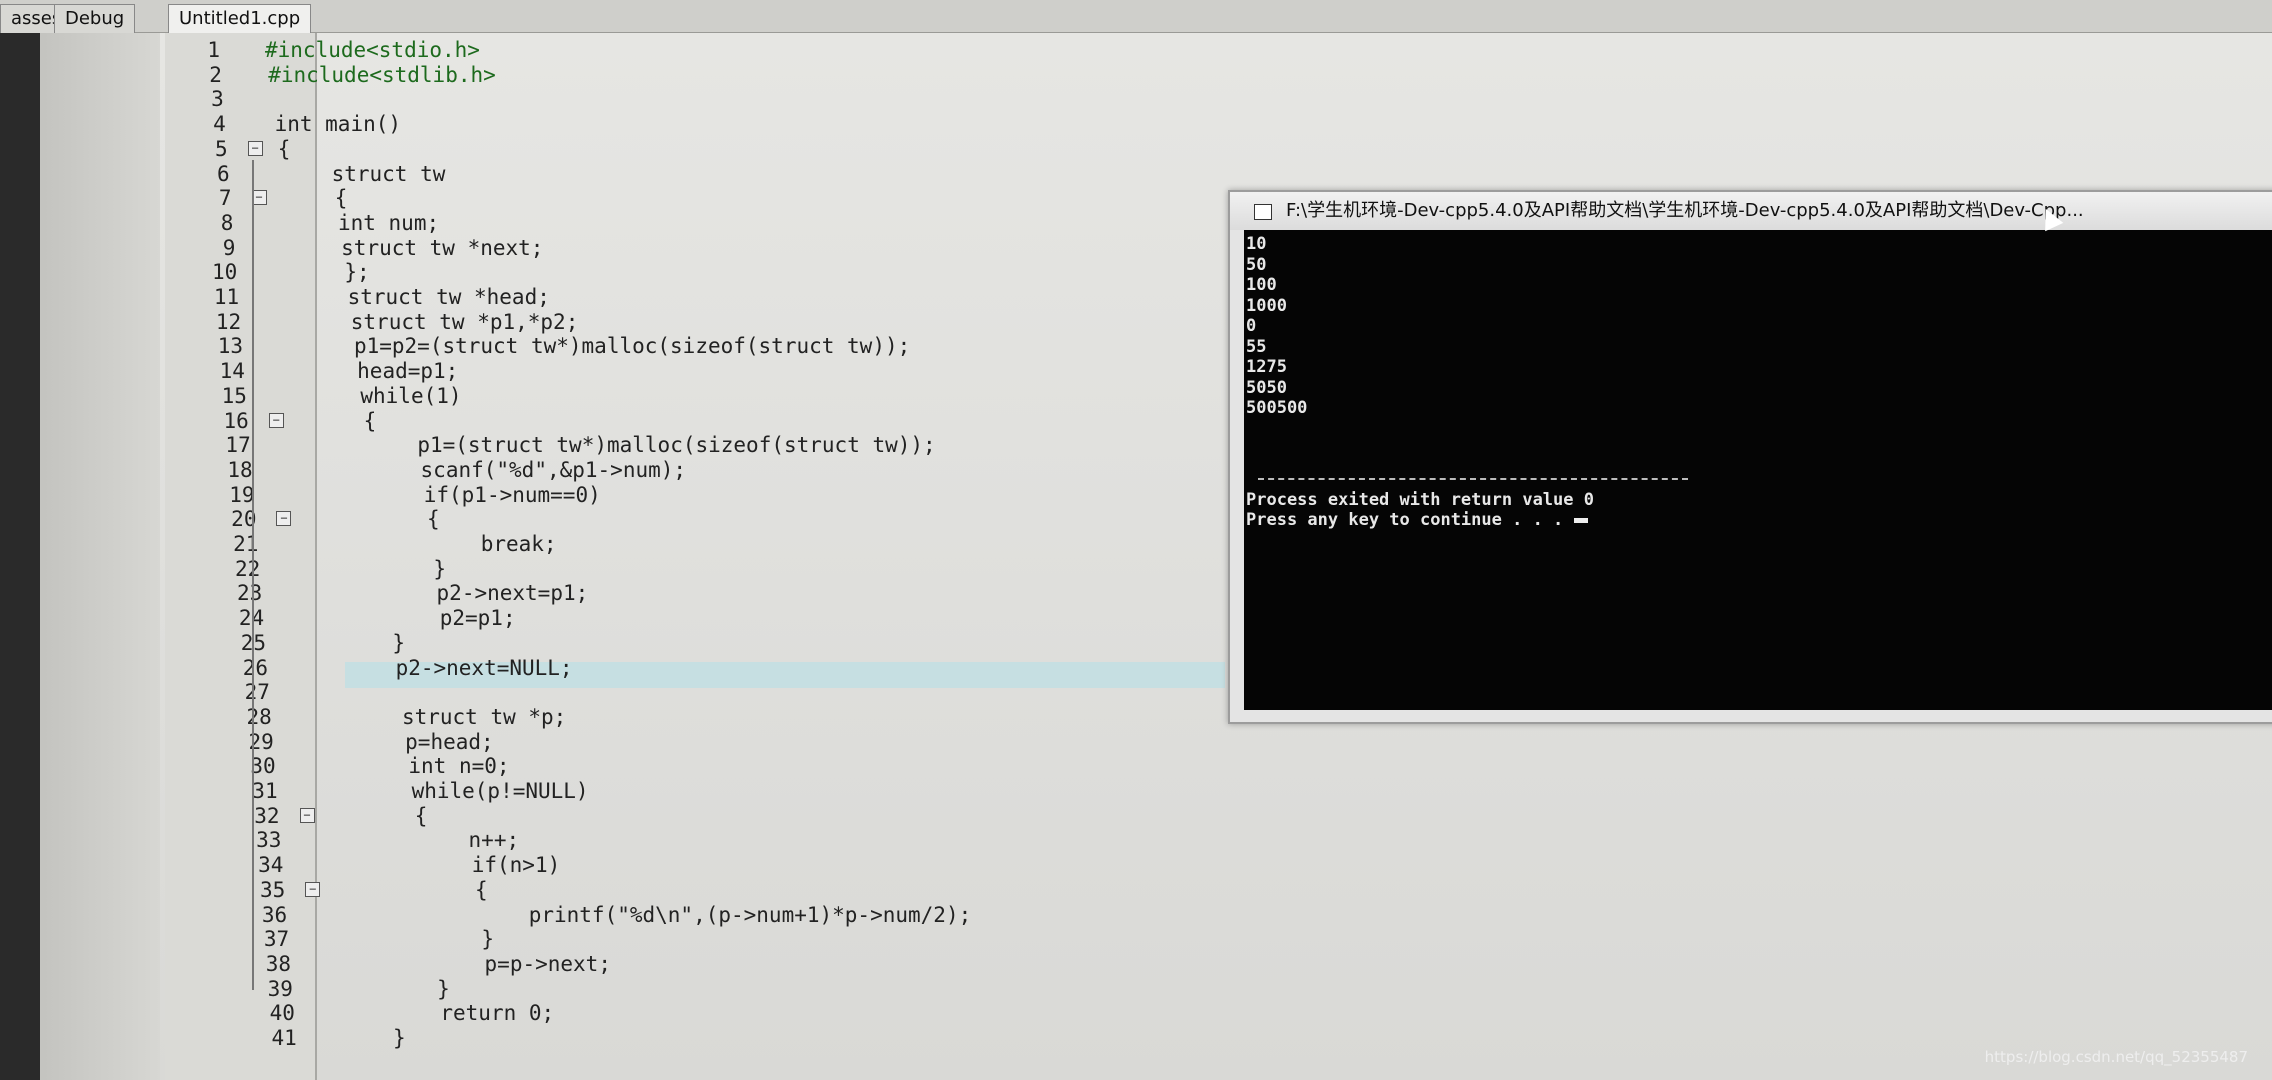  I want to click on code-line: struct tw *next;, so click(417, 248).